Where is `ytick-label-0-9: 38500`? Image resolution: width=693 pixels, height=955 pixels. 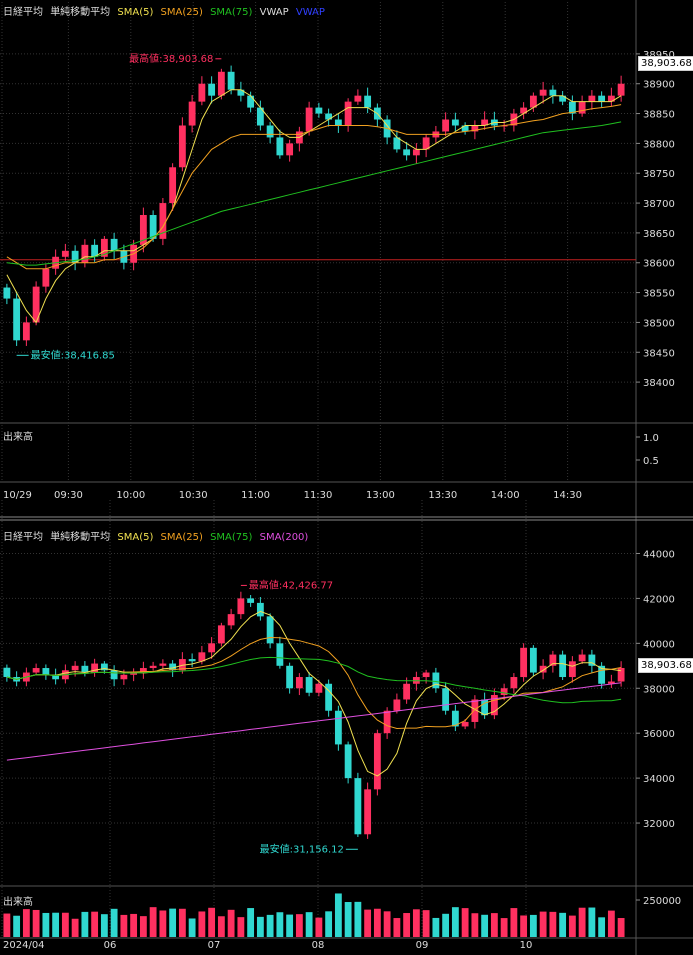
ytick-label-0-9: 38500 is located at coordinates (659, 323).